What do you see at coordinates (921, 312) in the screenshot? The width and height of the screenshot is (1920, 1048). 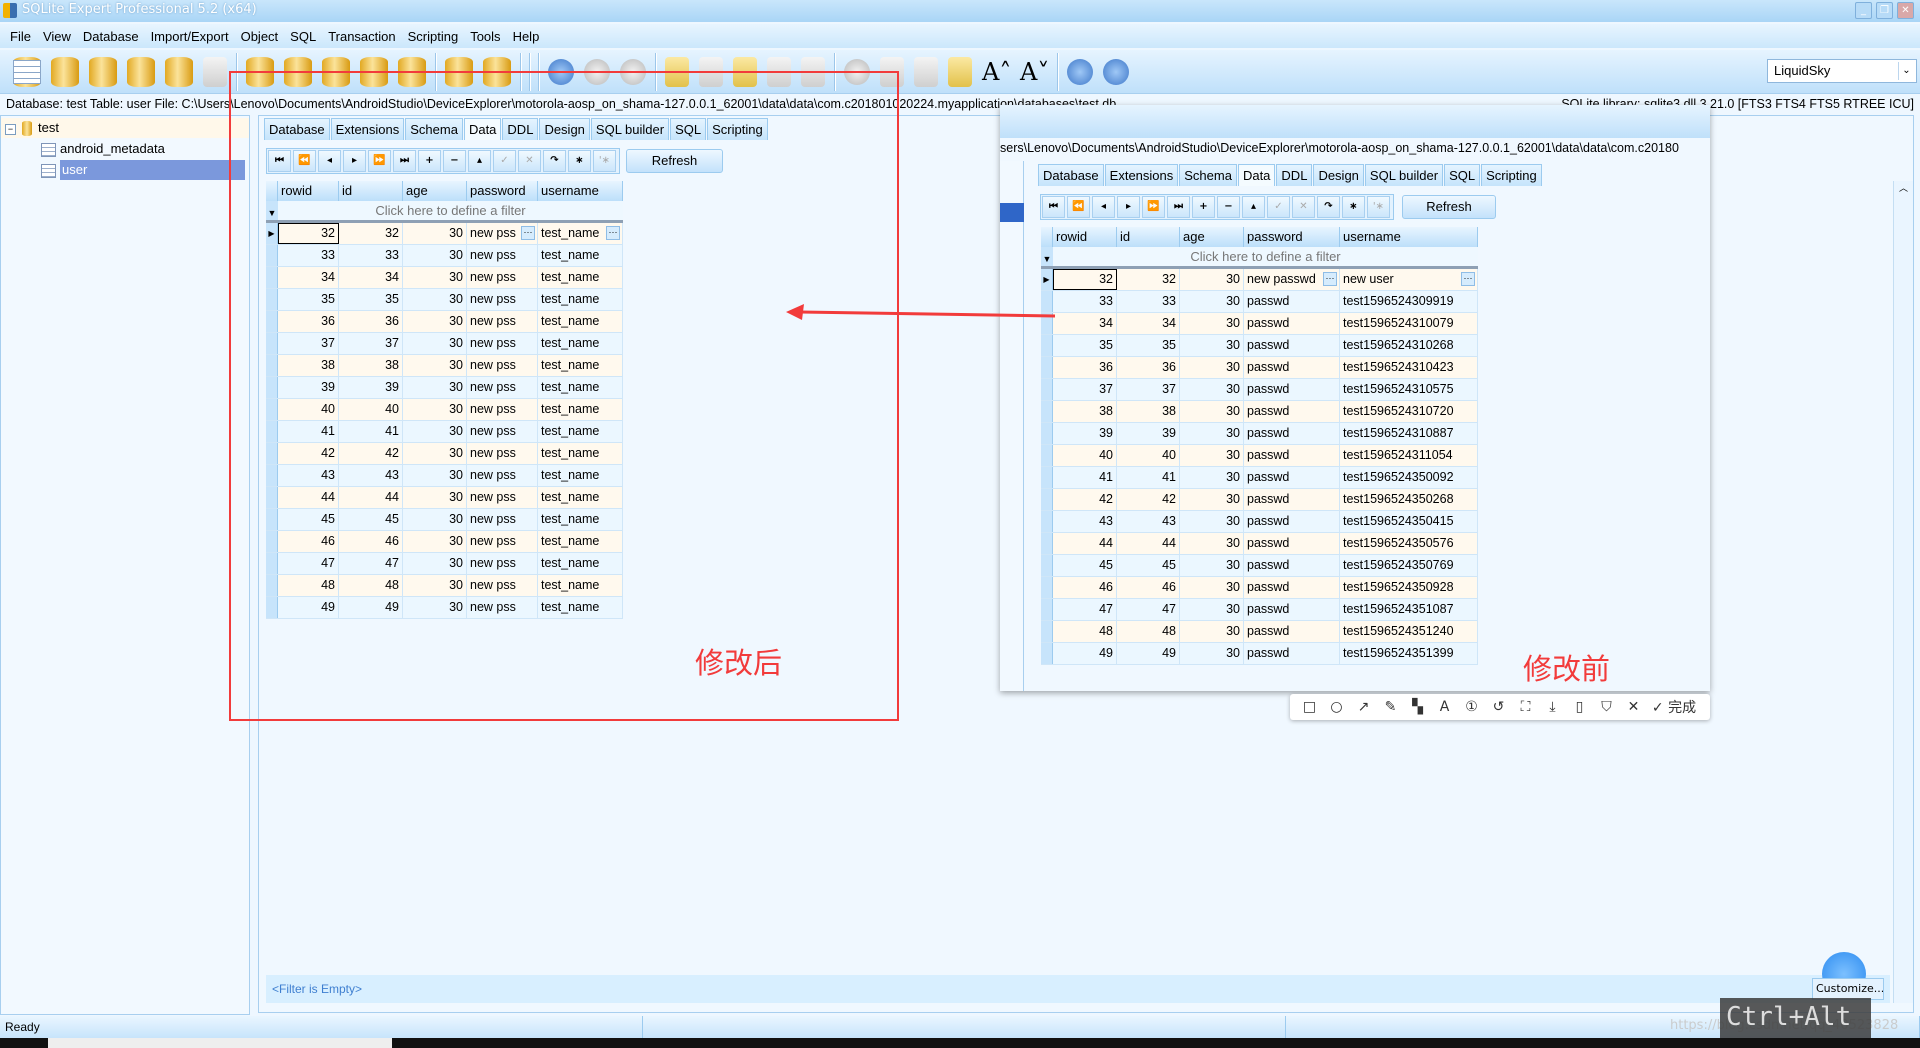 I see `annotation-arrow` at bounding box center [921, 312].